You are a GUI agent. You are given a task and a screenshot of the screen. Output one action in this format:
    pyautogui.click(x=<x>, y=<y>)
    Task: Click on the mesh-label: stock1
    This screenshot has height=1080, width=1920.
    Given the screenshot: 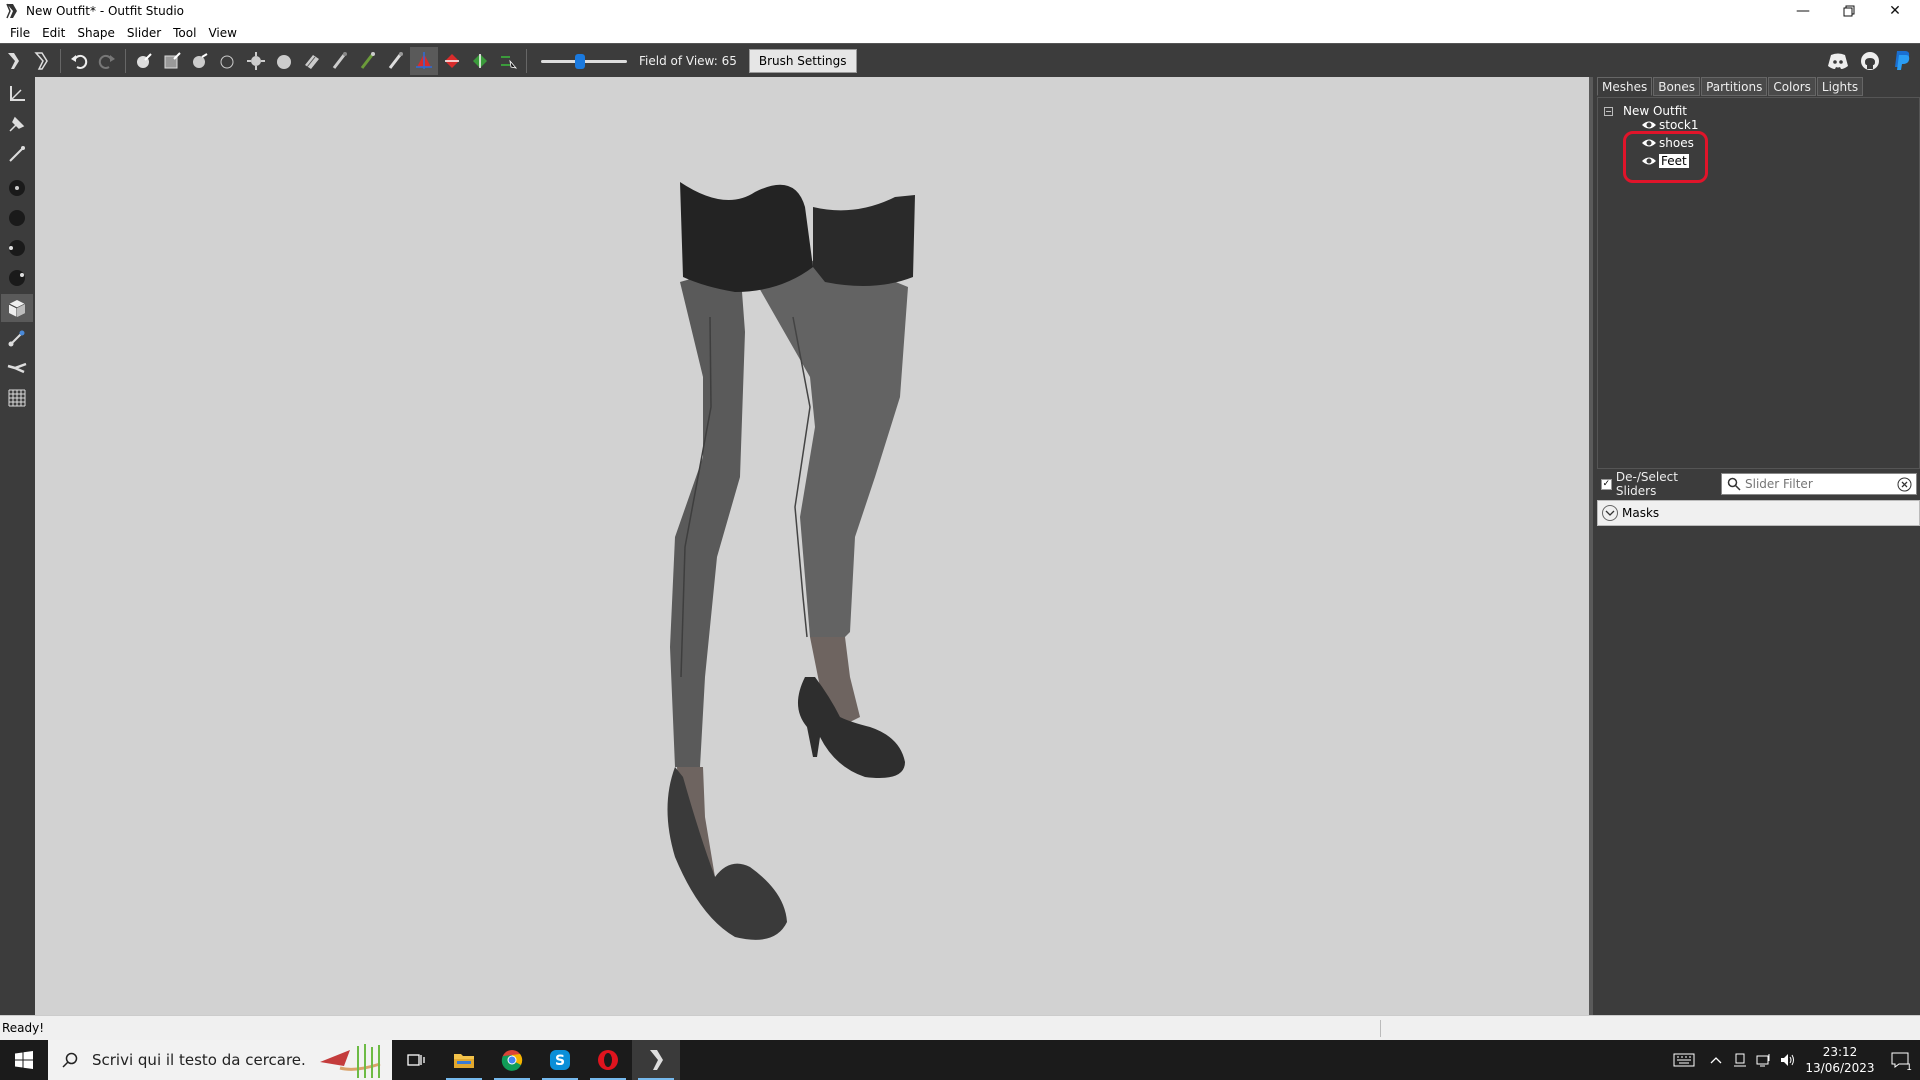 What is the action you would take?
    pyautogui.click(x=1679, y=125)
    